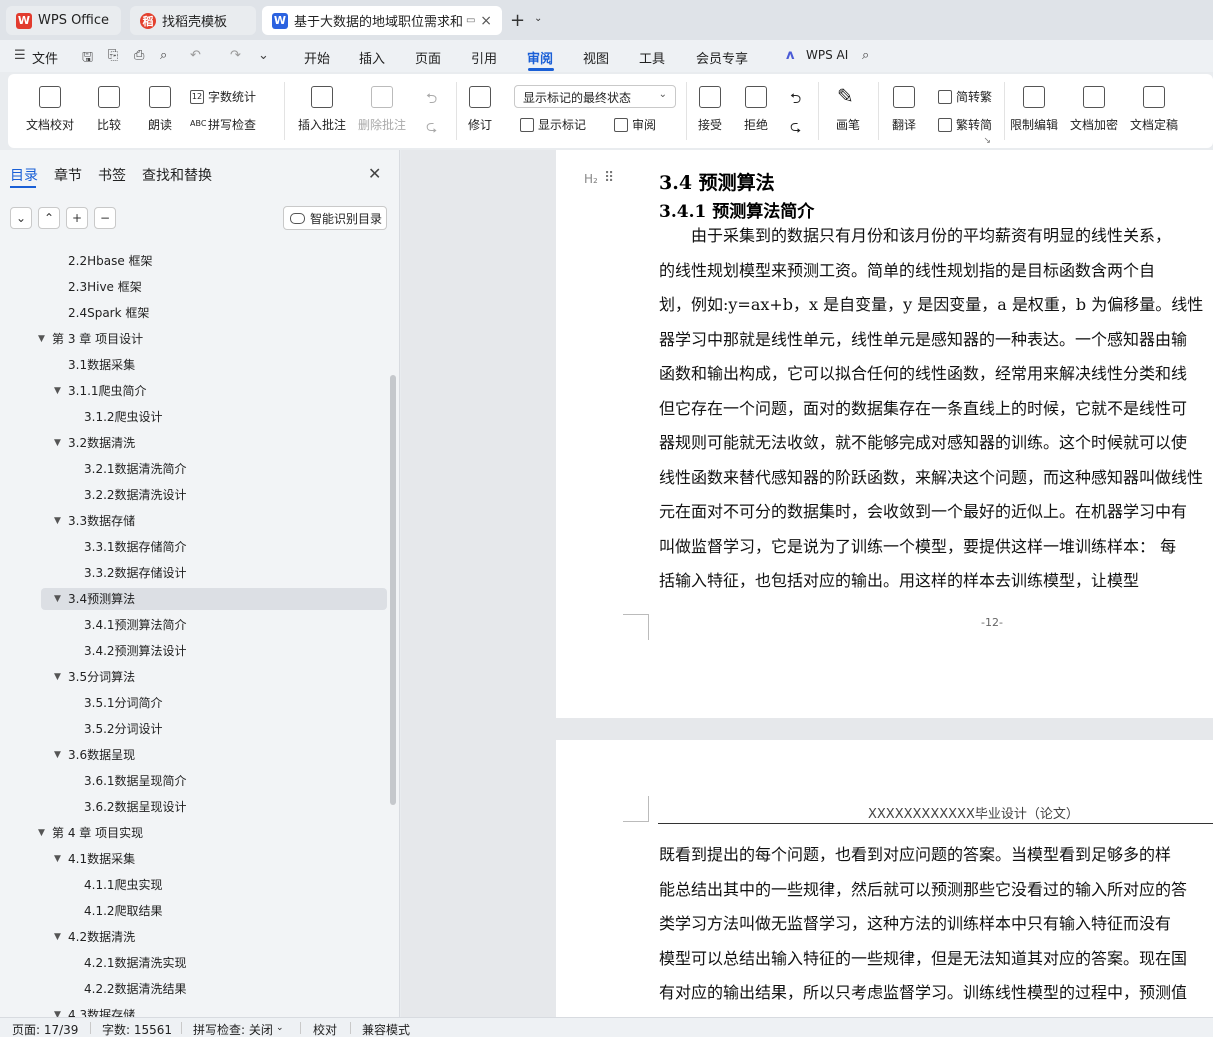  I want to click on tab-bookmarks: 书签, so click(112, 175).